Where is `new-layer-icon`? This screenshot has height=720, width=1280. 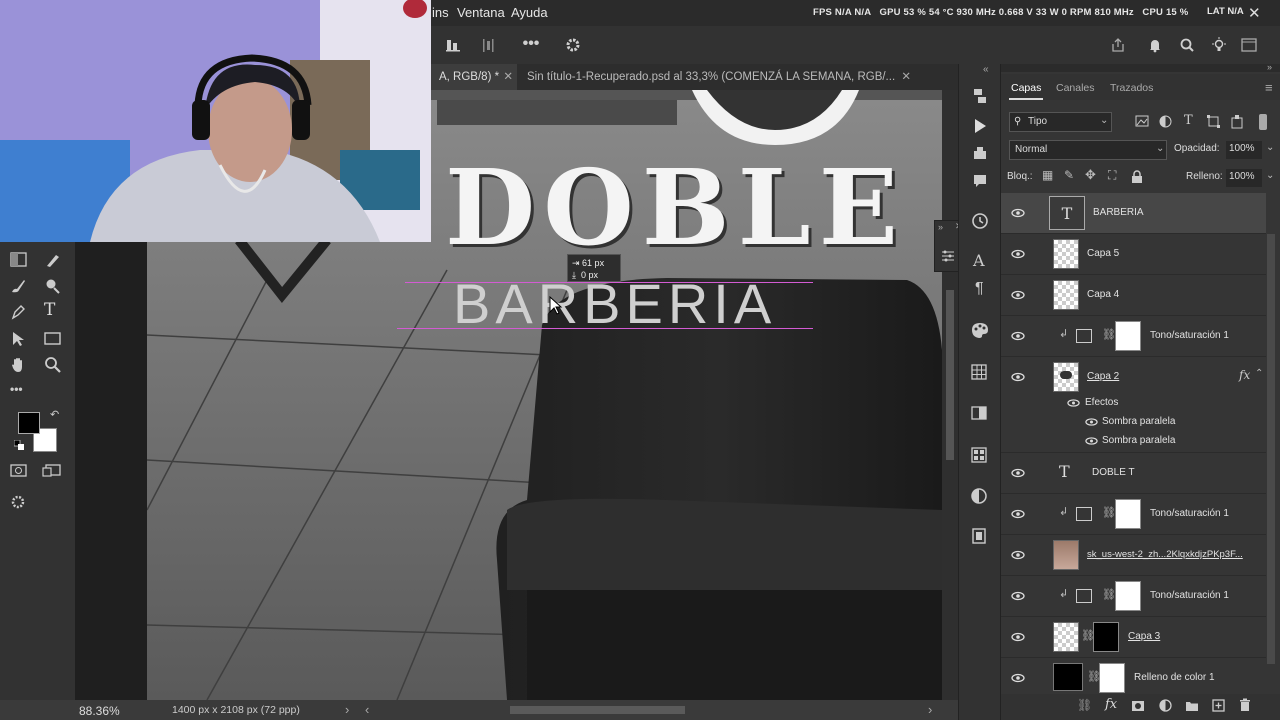
new-layer-icon is located at coordinates (1218, 705).